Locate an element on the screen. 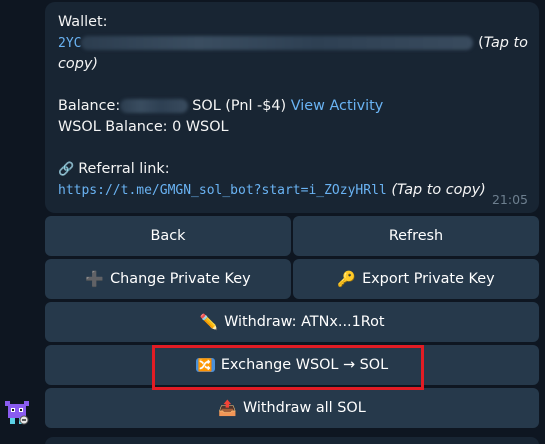 The image size is (545, 444). message-time: 21:05 is located at coordinates (509, 199).